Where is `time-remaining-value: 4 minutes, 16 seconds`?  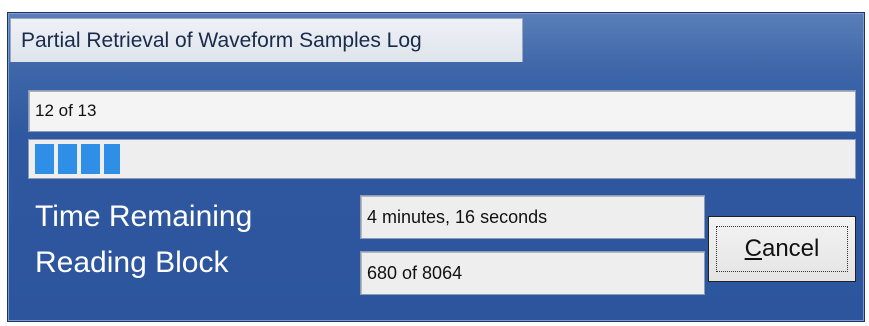
time-remaining-value: 4 minutes, 16 seconds is located at coordinates (532, 217).